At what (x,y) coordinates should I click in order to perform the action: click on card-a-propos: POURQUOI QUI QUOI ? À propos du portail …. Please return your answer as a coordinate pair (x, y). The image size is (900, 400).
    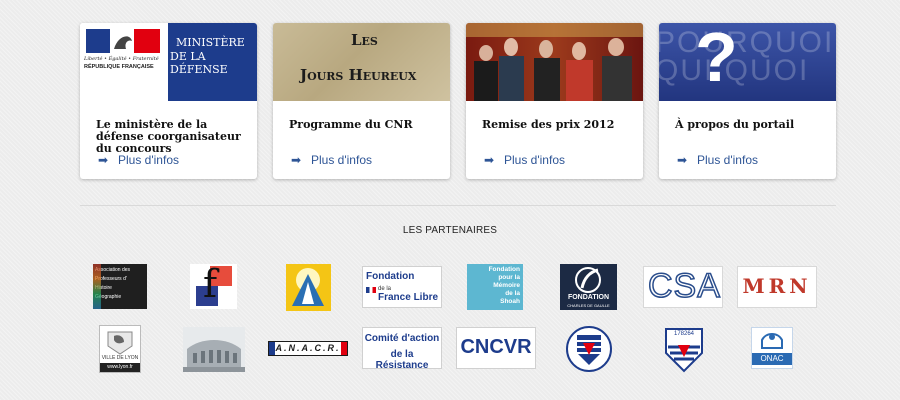
    Looking at the image, I should click on (747, 101).